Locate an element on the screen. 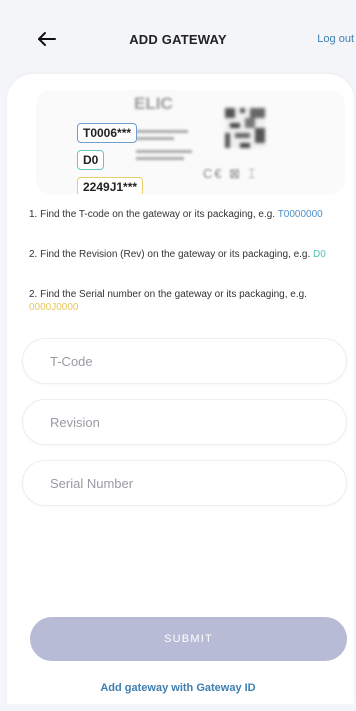  serial-tag: 2249J1*** is located at coordinates (110, 185).